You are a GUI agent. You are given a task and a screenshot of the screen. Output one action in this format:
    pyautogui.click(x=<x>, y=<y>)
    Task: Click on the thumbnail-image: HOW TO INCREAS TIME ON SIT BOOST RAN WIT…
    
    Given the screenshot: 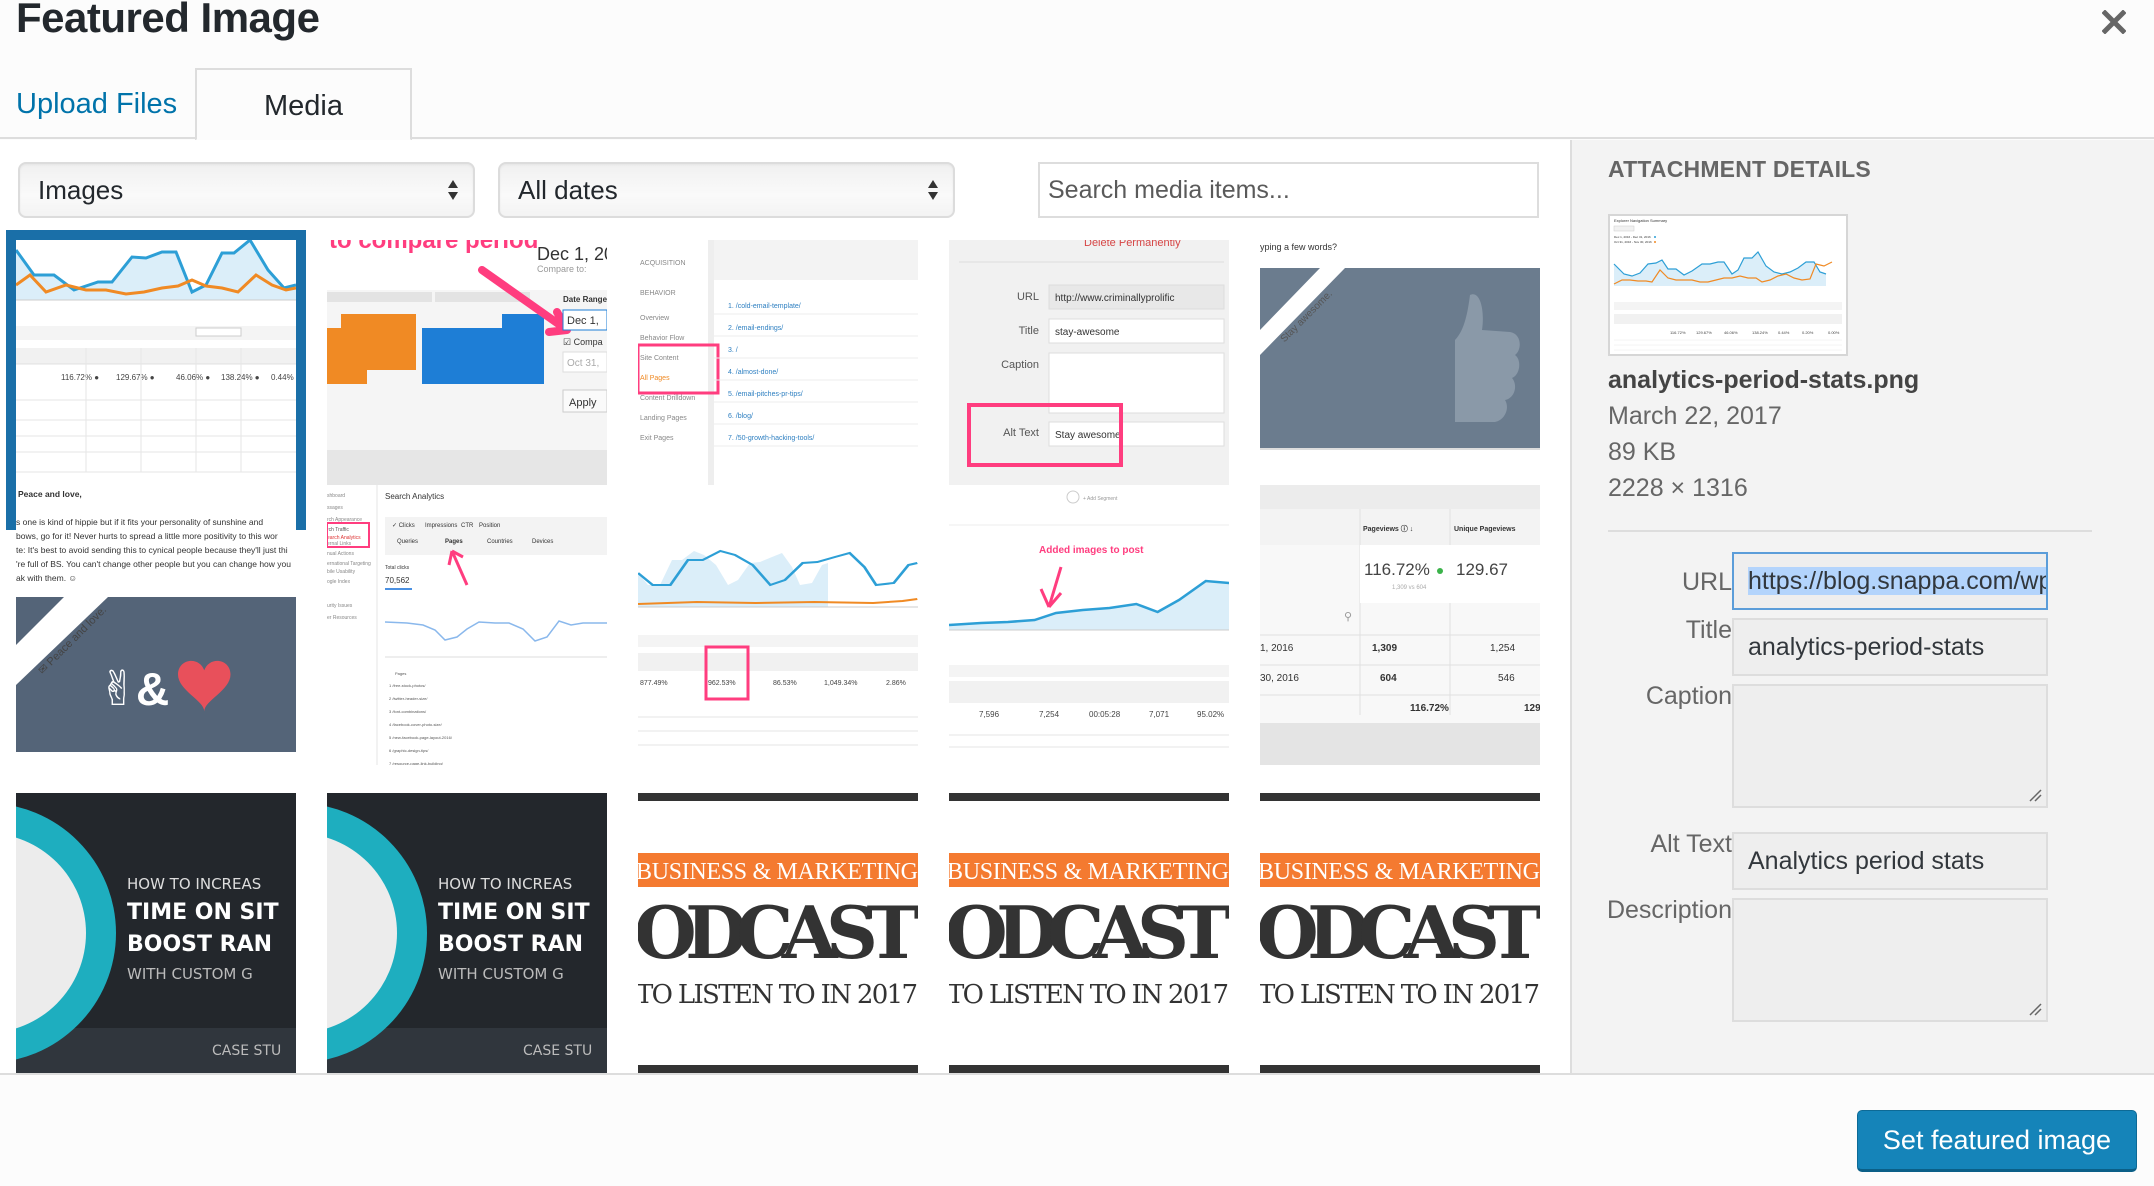 What is the action you would take?
    pyautogui.click(x=156, y=933)
    